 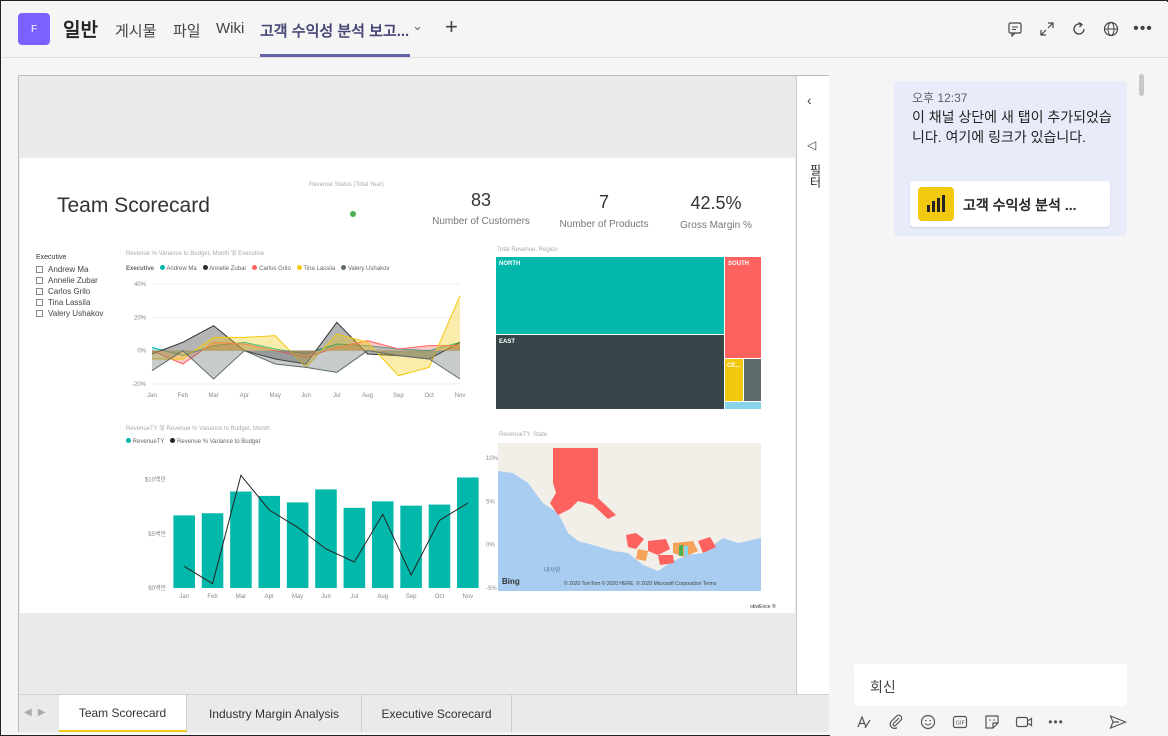 I want to click on page-nav-arrows-icon: ◀▶, so click(x=37, y=712).